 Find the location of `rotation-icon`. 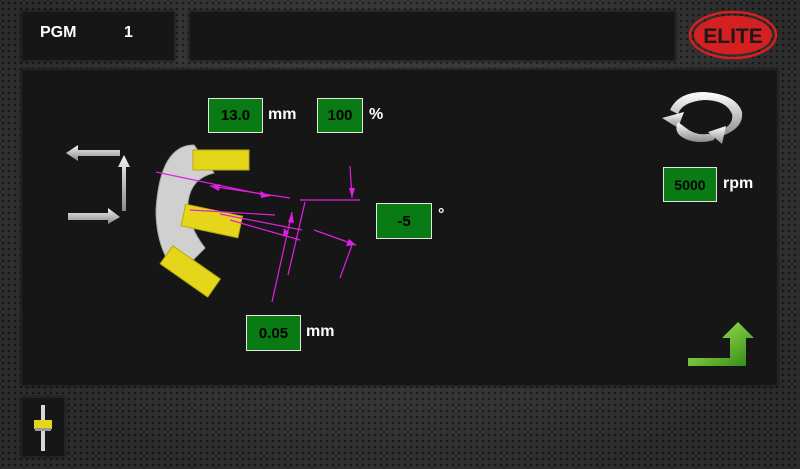

rotation-icon is located at coordinates (701, 118).